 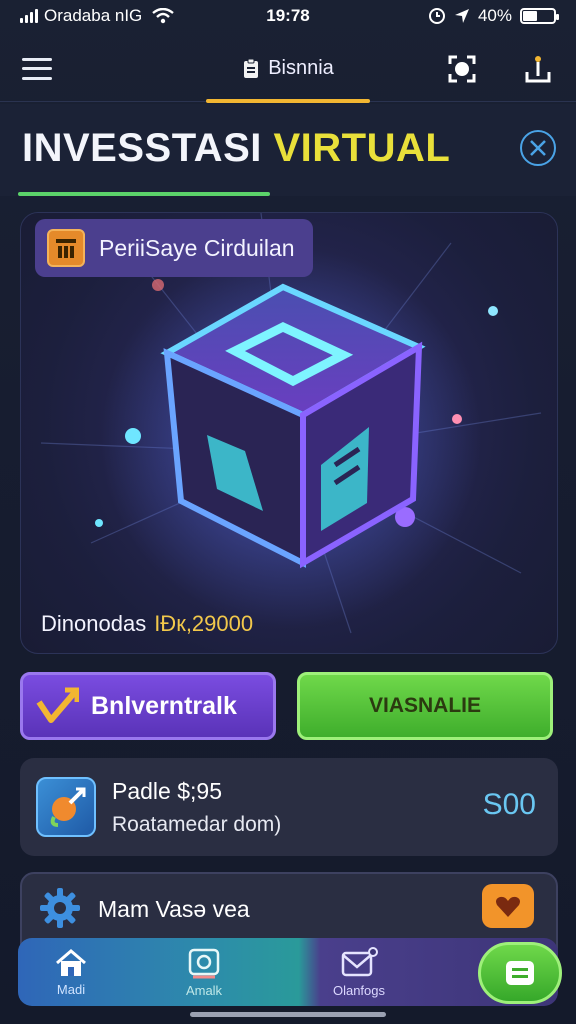 I want to click on tab-analytics-label: Amalk, so click(x=204, y=990).